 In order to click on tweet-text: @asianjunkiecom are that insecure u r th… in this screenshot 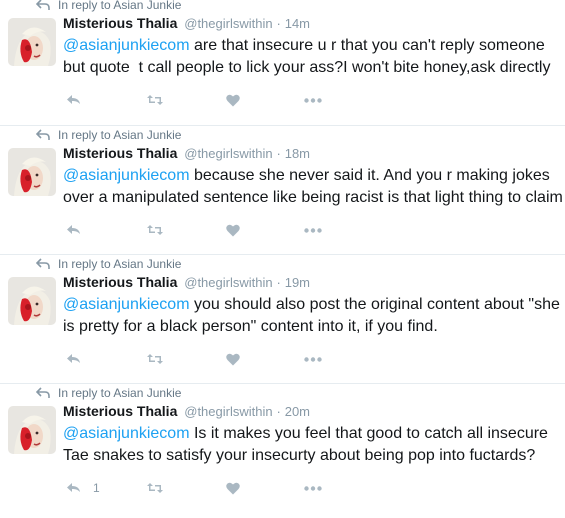, I will do `click(313, 57)`.